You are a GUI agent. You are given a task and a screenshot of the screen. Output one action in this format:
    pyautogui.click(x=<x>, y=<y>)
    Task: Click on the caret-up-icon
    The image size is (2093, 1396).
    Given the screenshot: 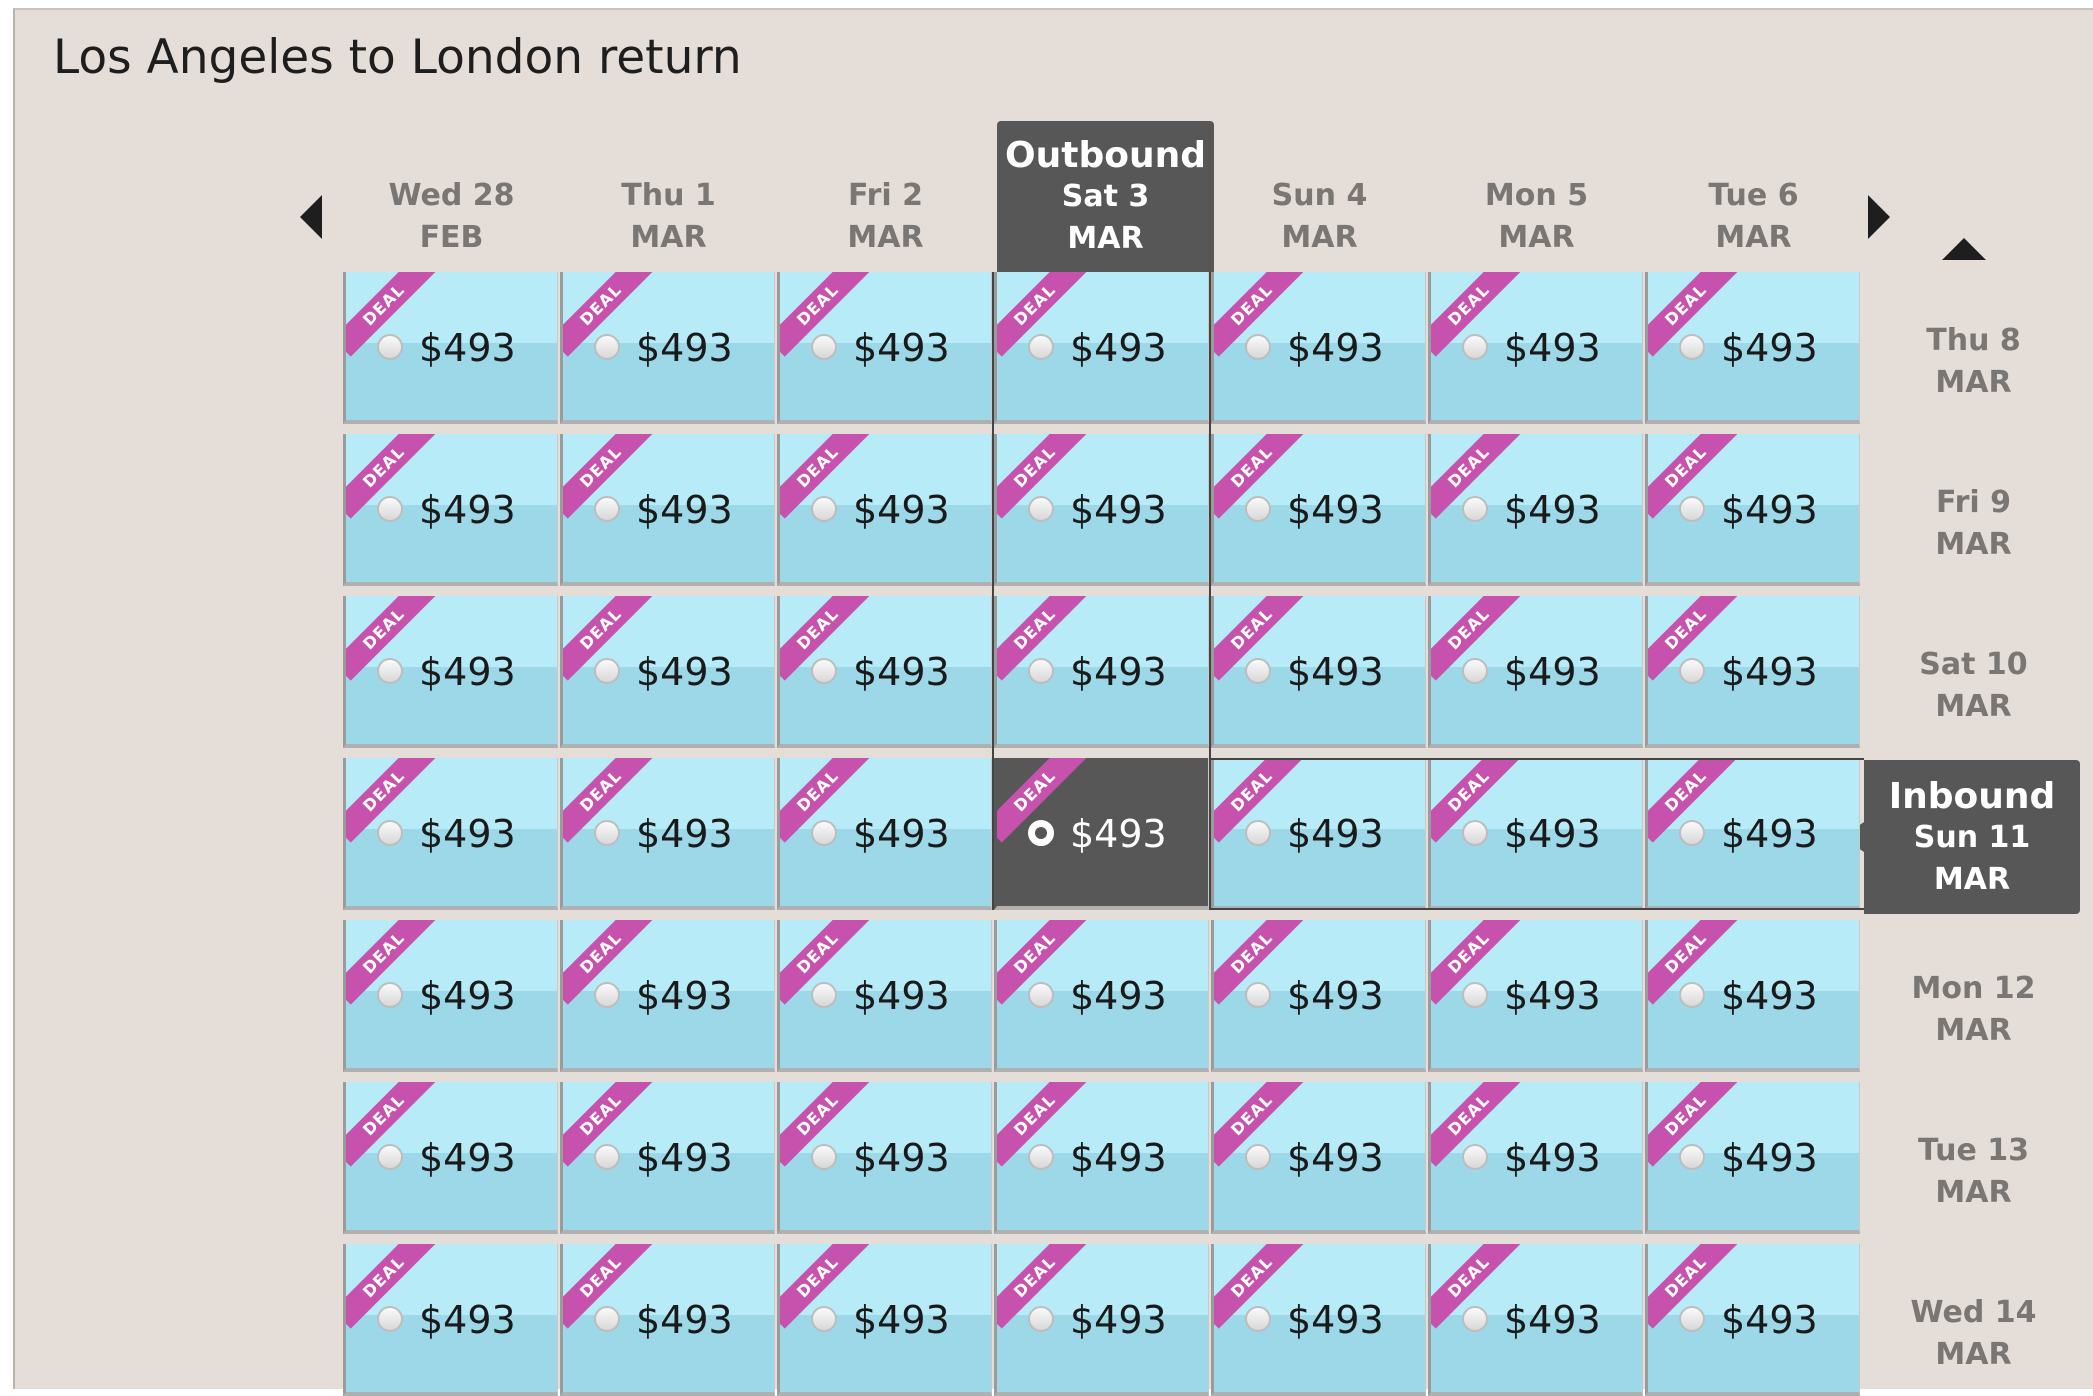 What is the action you would take?
    pyautogui.click(x=1964, y=249)
    